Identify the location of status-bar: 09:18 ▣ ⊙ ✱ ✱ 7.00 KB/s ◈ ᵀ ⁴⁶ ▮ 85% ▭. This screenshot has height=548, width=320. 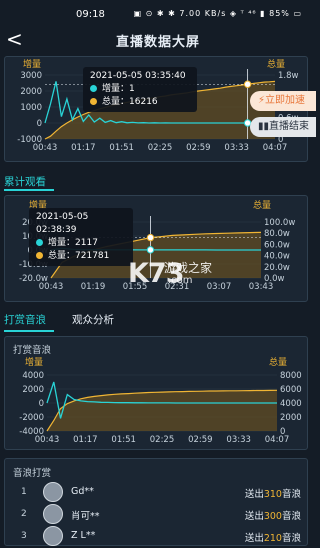
(158, 13).